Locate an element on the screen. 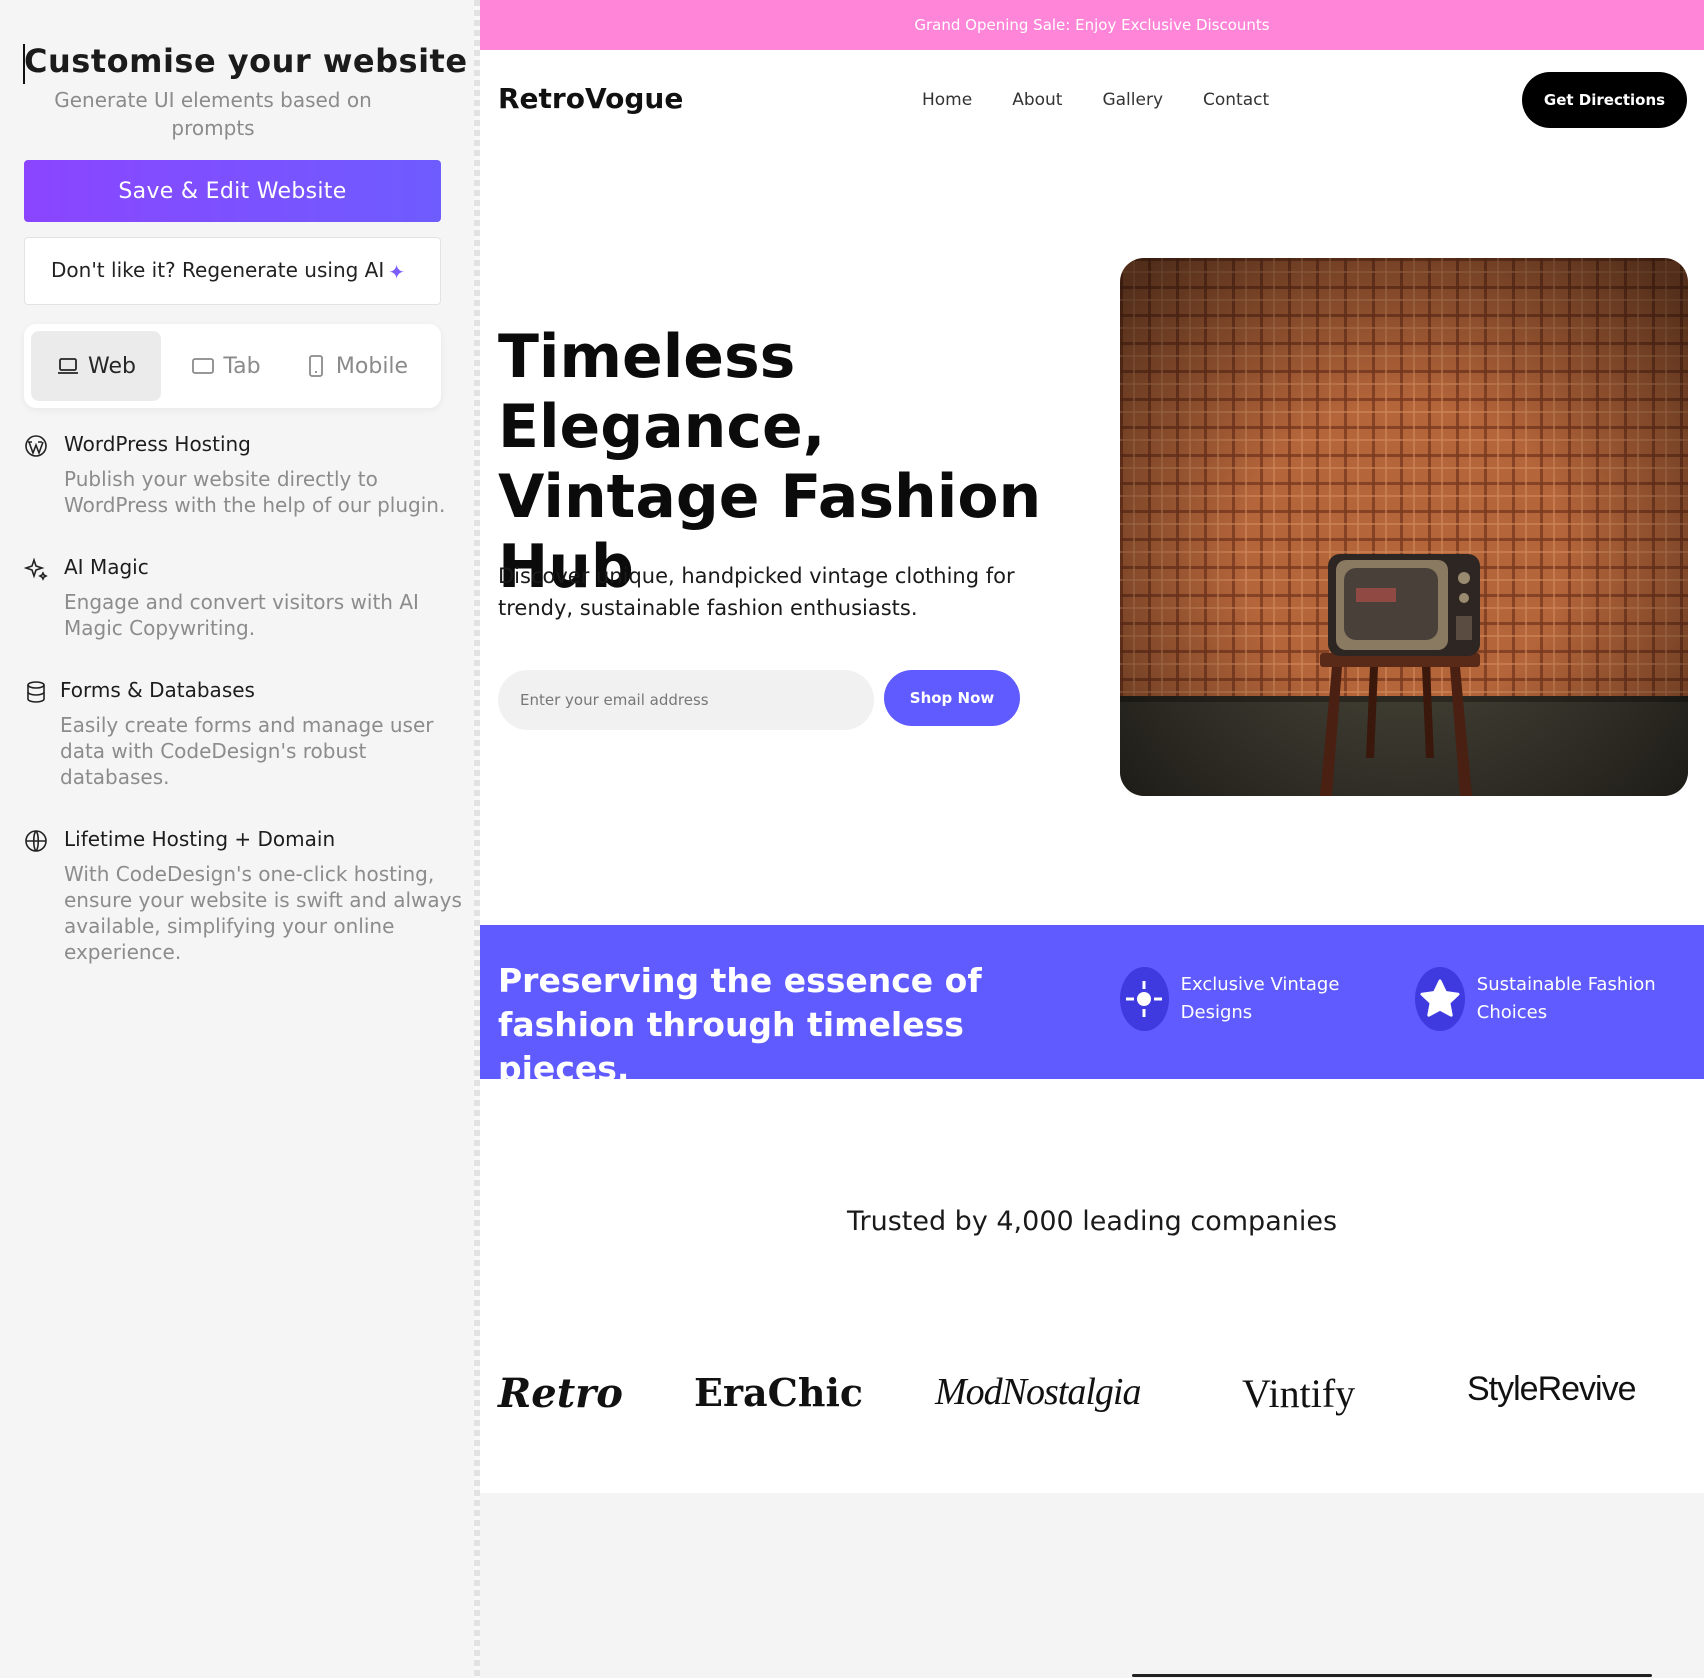 The height and width of the screenshot is (1678, 1704). band-feature-label: Sustainable Fashion Choices is located at coordinates (1566, 998).